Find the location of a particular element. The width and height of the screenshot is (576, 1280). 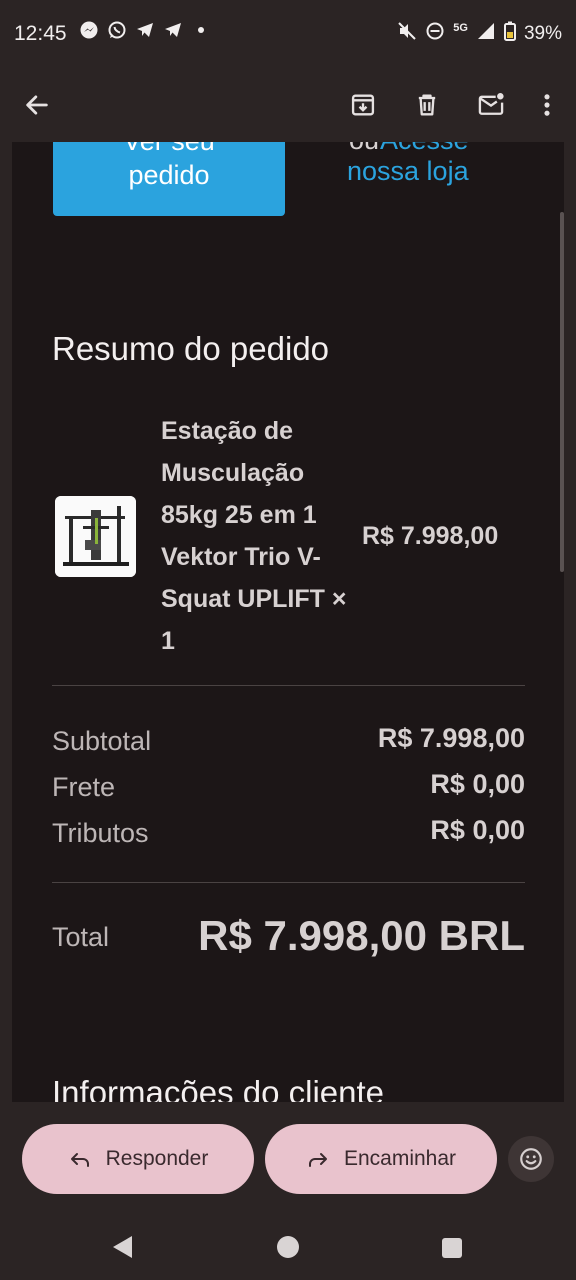

battery-icon is located at coordinates (509, 33).